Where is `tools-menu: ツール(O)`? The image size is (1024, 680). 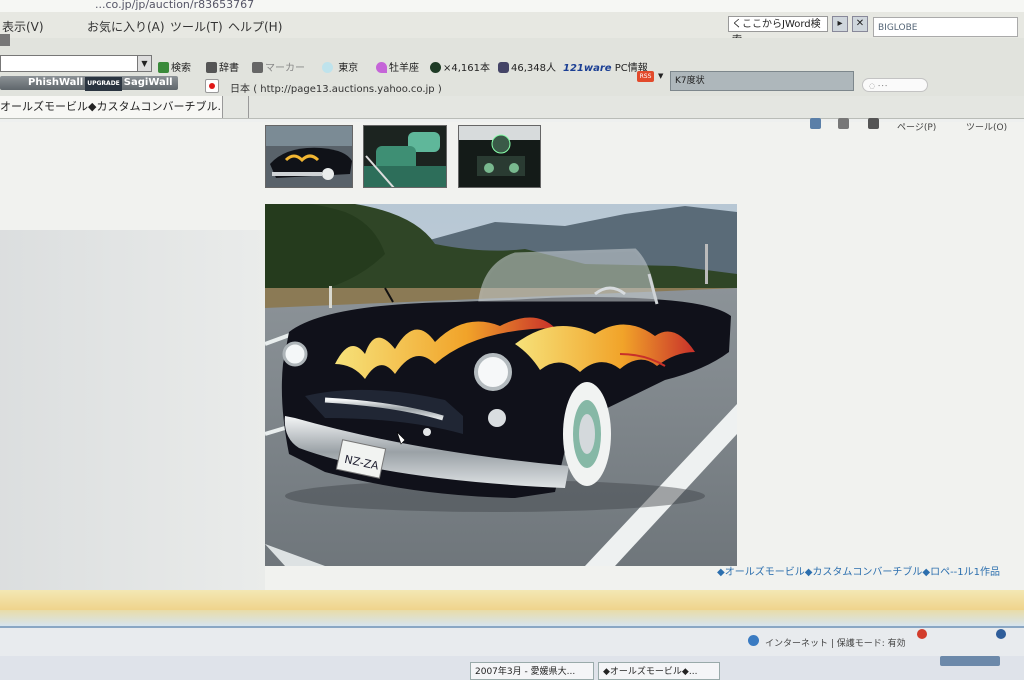 tools-menu: ツール(O) is located at coordinates (986, 126).